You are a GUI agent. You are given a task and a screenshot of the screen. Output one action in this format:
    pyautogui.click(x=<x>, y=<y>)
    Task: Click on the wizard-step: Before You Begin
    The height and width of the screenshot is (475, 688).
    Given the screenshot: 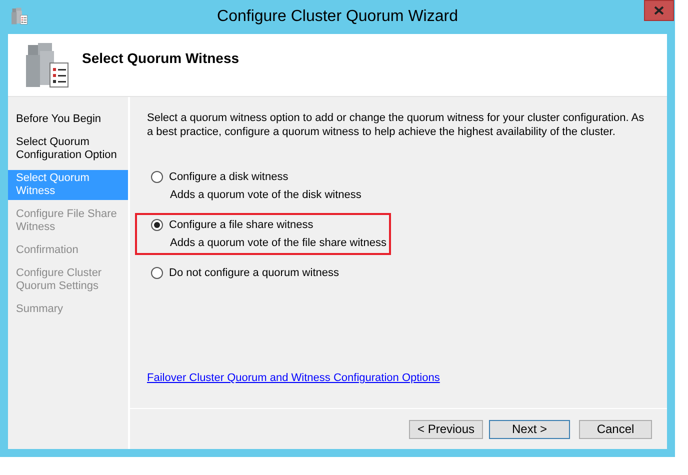 What is the action you would take?
    pyautogui.click(x=68, y=119)
    